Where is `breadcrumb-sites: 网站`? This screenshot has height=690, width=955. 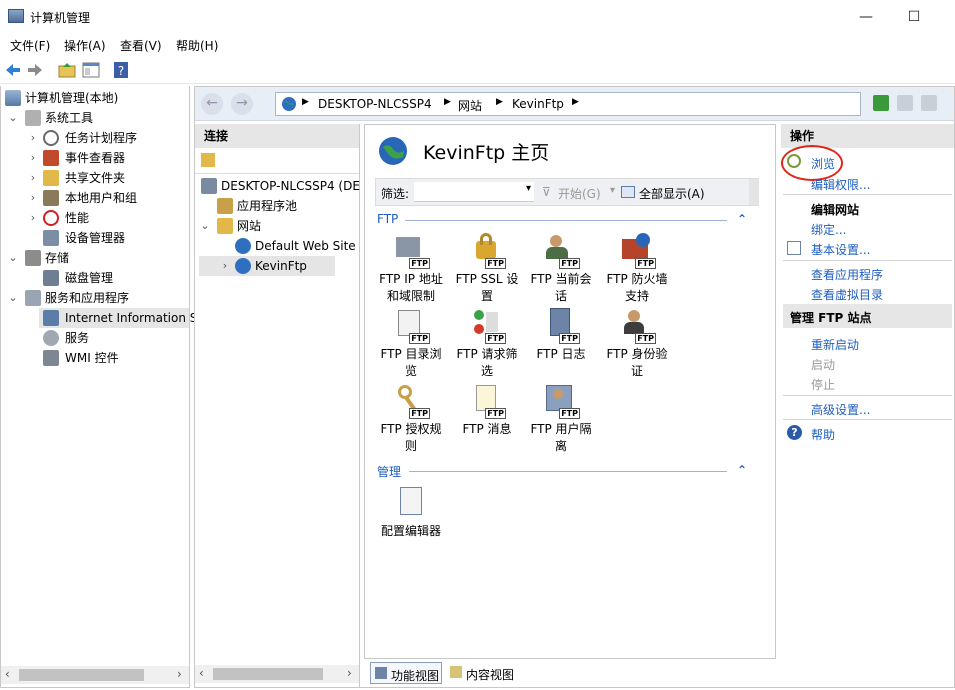 breadcrumb-sites: 网站 is located at coordinates (470, 105).